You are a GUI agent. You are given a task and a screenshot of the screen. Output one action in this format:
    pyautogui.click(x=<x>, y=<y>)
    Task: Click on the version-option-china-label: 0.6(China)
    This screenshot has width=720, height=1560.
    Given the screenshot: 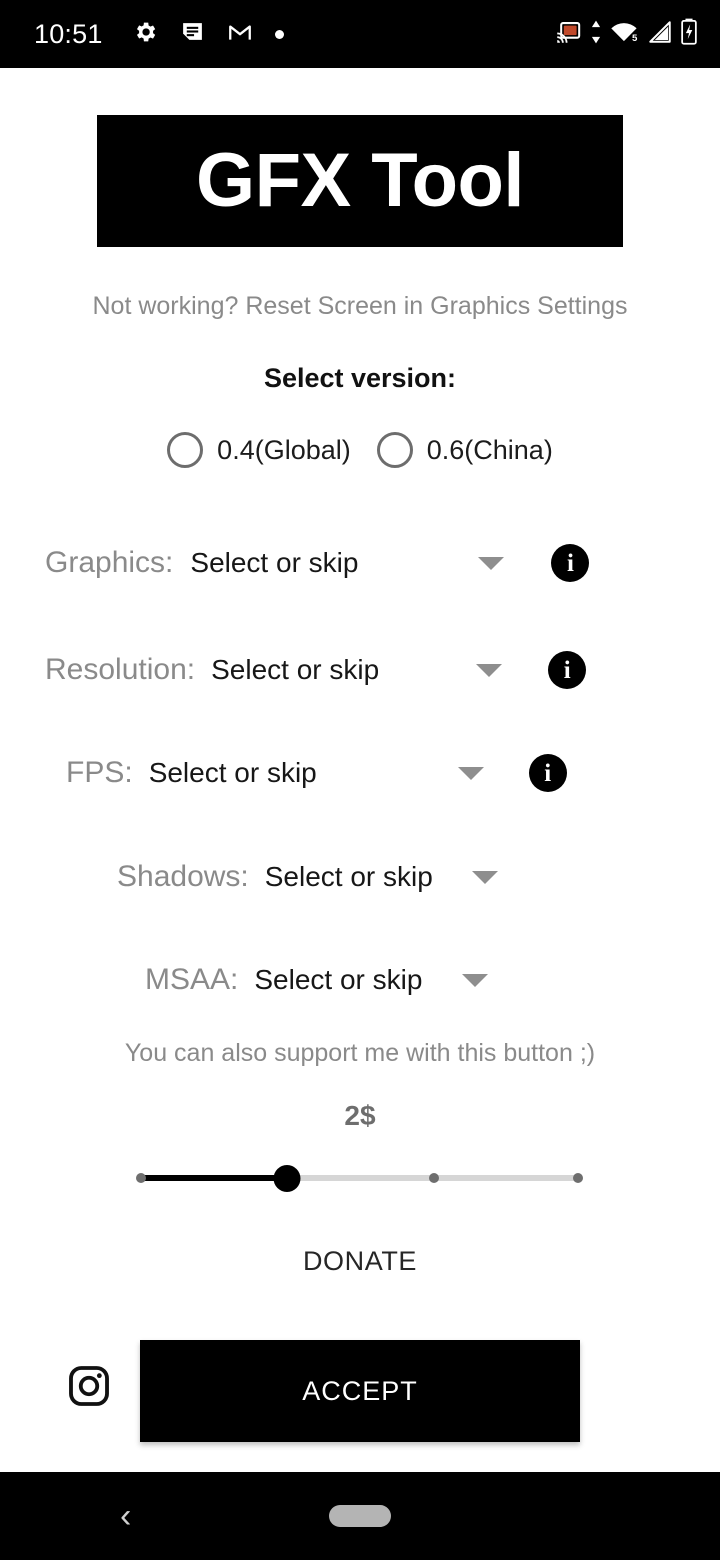 What is the action you would take?
    pyautogui.click(x=489, y=449)
    